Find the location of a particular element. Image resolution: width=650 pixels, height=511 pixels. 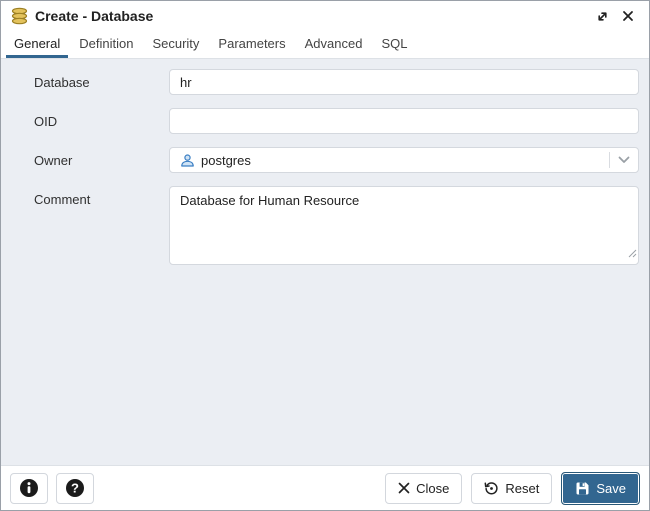

oid-input is located at coordinates (404, 121).